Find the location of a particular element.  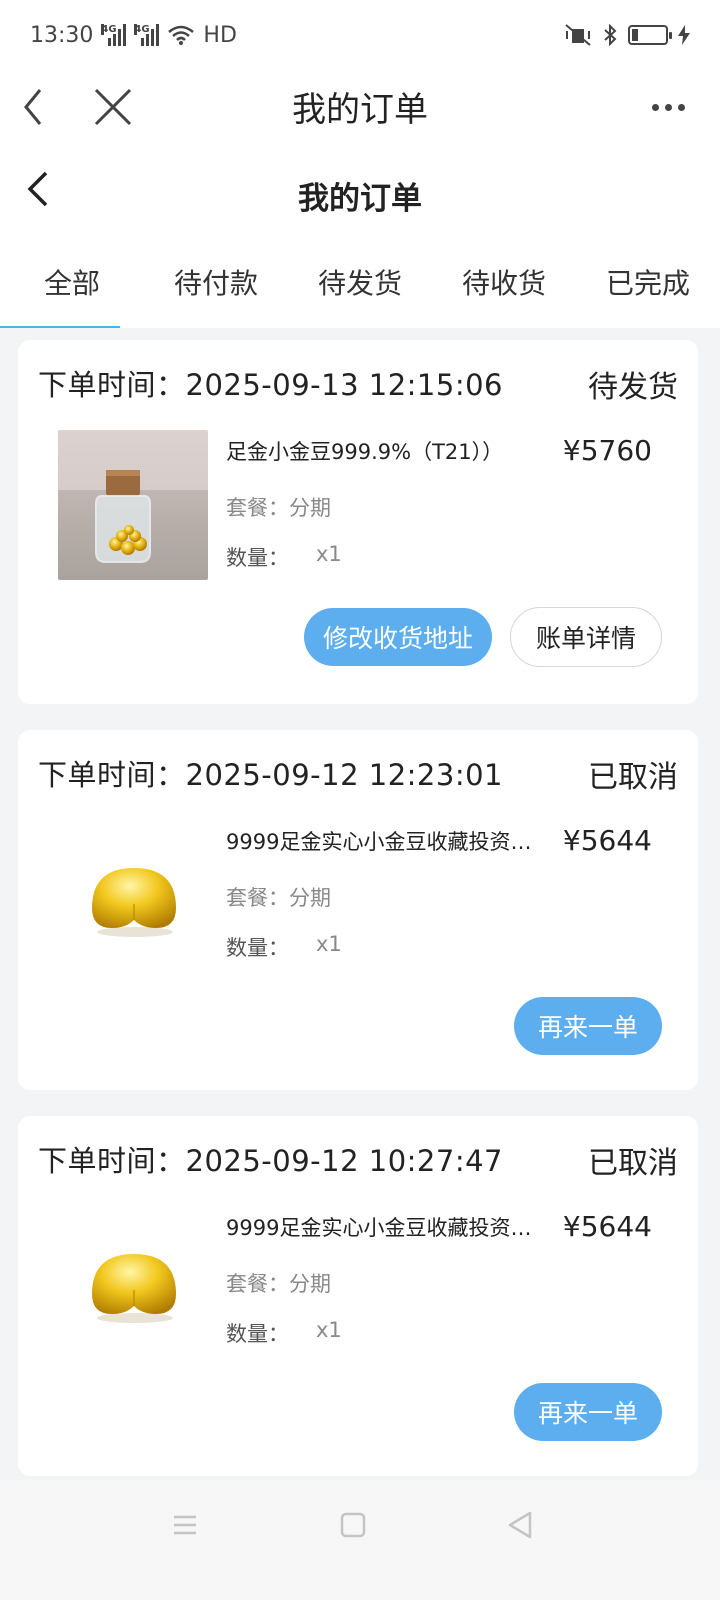

more-dots-icon is located at coordinates (672, 107).